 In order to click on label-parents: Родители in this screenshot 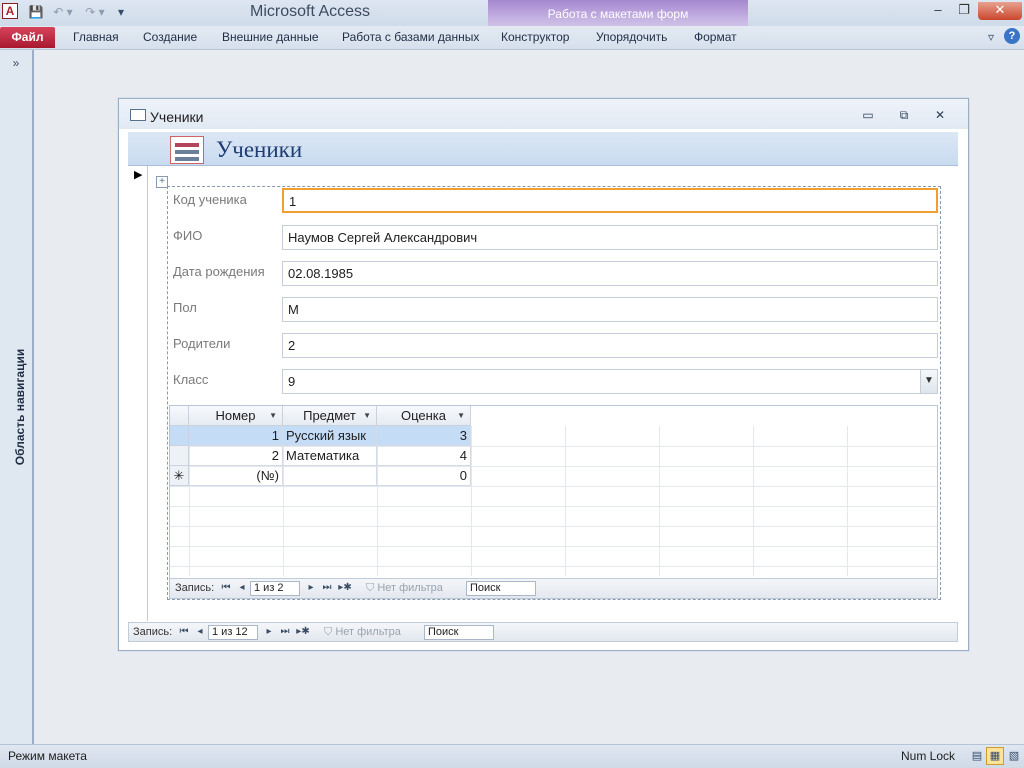, I will do `click(201, 343)`.